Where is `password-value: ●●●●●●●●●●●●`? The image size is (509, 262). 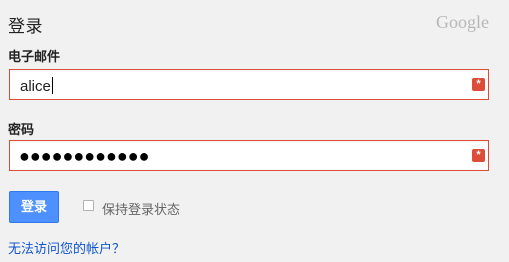
password-value: ●●●●●●●●●●●● is located at coordinates (84, 156).